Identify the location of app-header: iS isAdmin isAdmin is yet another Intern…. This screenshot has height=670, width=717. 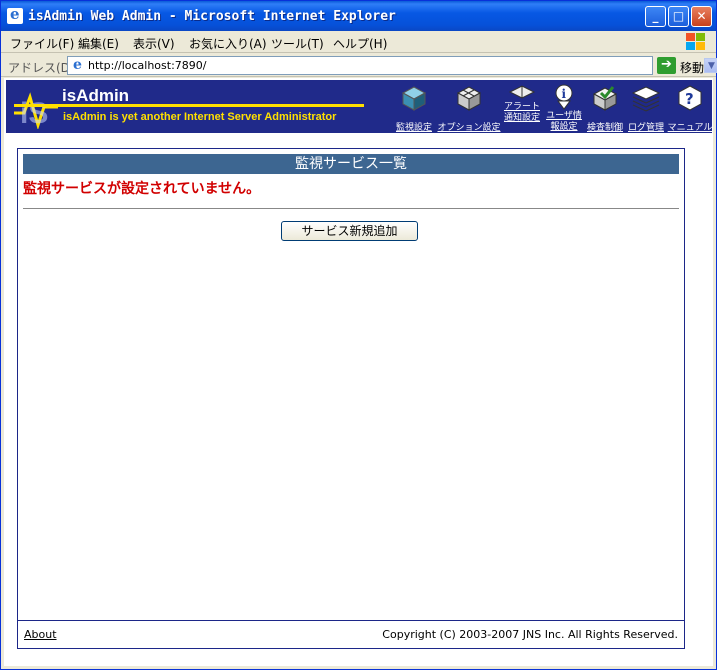
(359, 106).